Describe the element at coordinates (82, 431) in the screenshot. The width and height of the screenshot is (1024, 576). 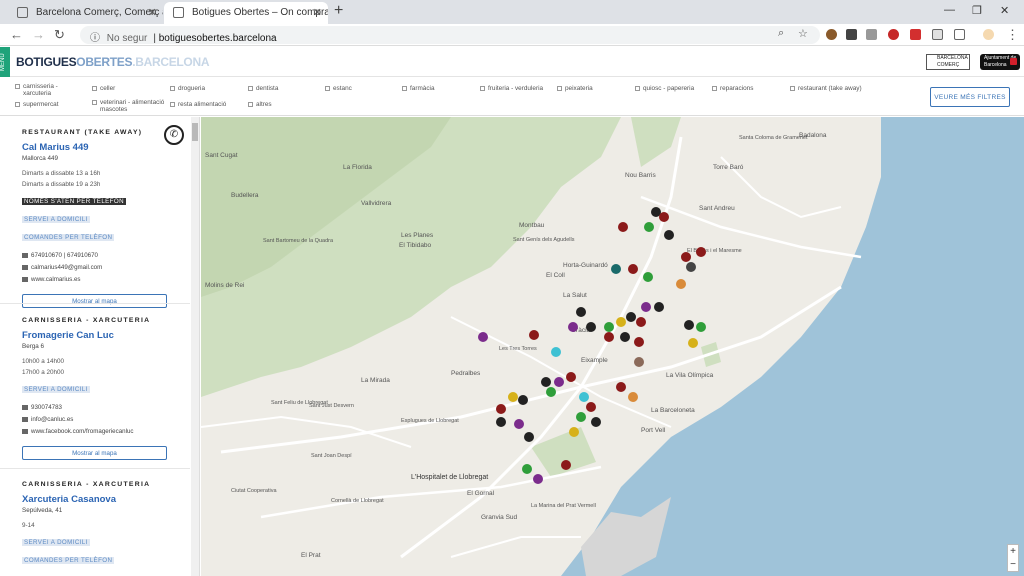
I see `listing-web: www.facebook.com/fromageriecanluc` at that location.